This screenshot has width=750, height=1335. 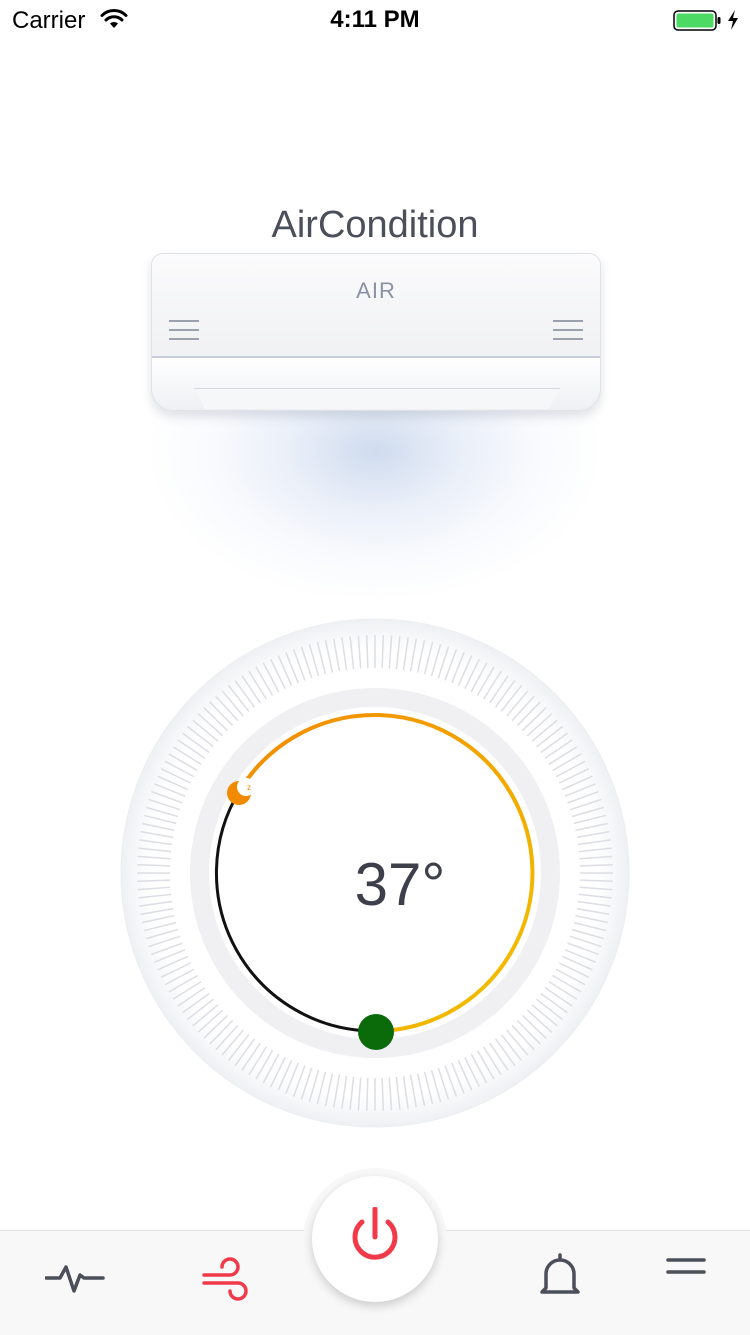 I want to click on tab-menu-icon, so click(x=686, y=1280).